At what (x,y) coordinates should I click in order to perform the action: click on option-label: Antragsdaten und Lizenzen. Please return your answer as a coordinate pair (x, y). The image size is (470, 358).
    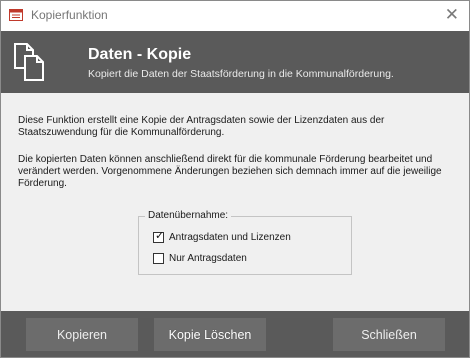
    Looking at the image, I should click on (230, 237).